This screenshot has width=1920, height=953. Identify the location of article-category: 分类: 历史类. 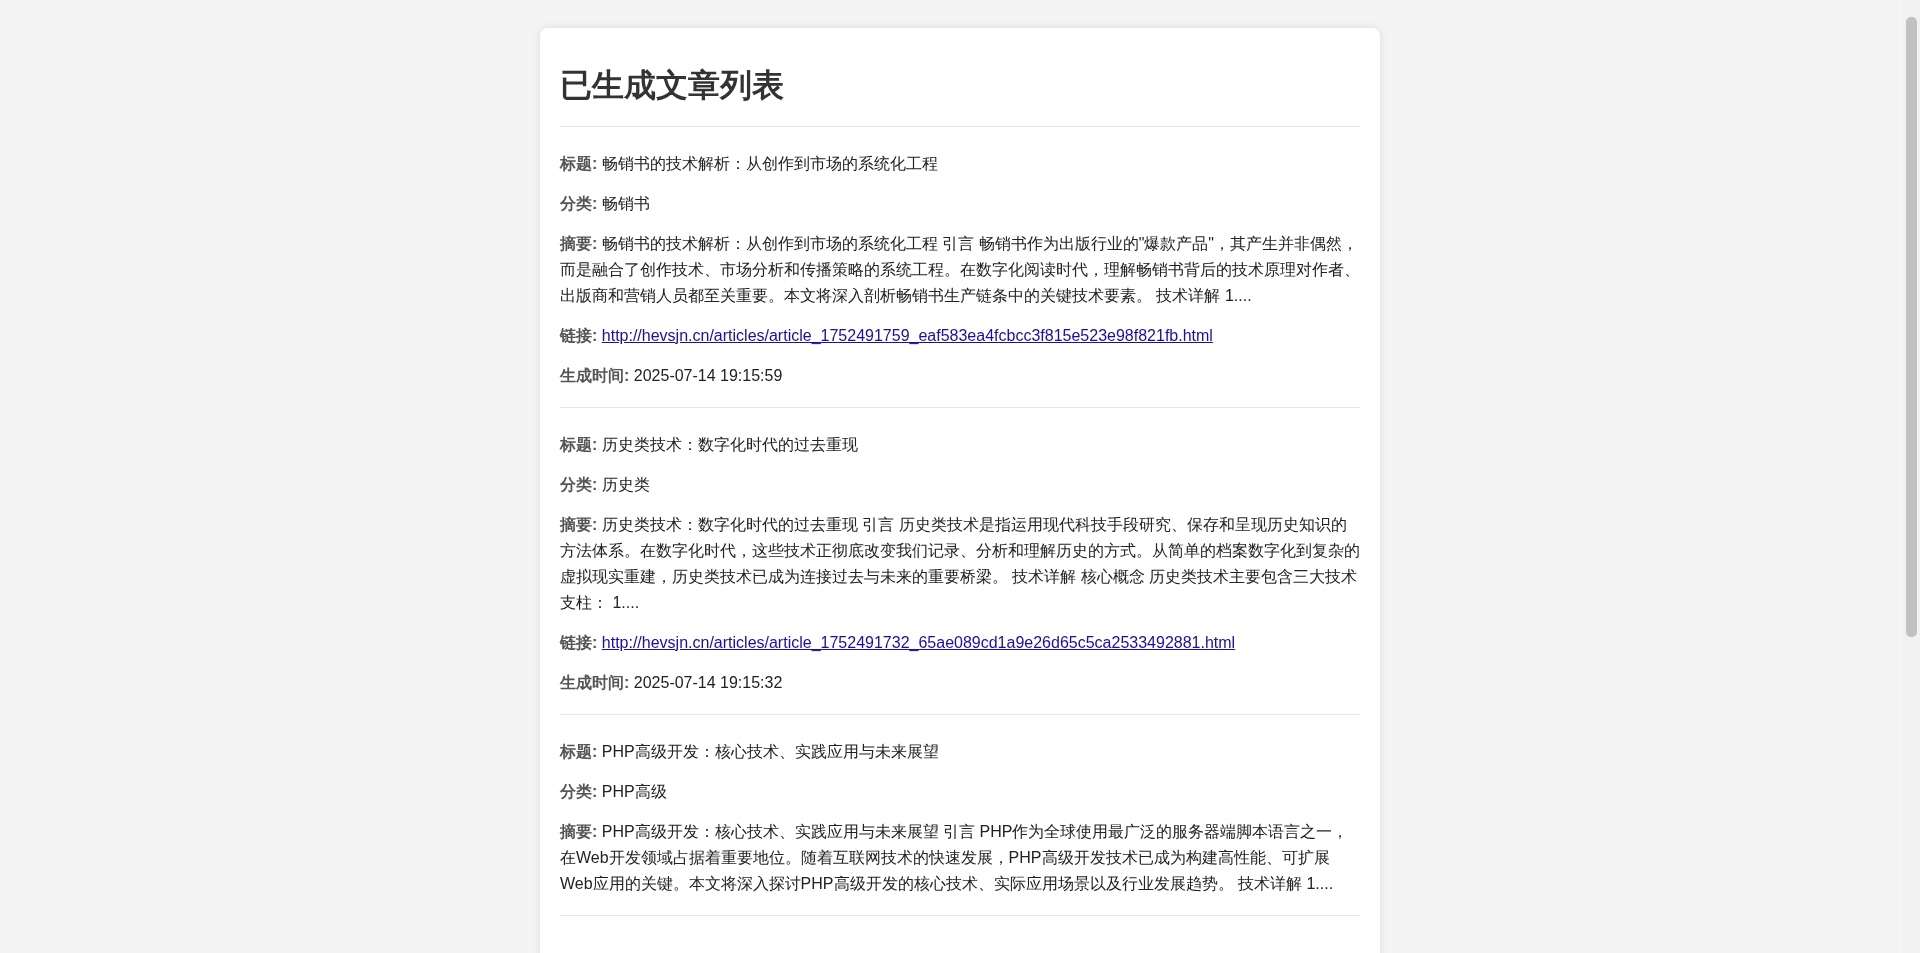
(605, 485).